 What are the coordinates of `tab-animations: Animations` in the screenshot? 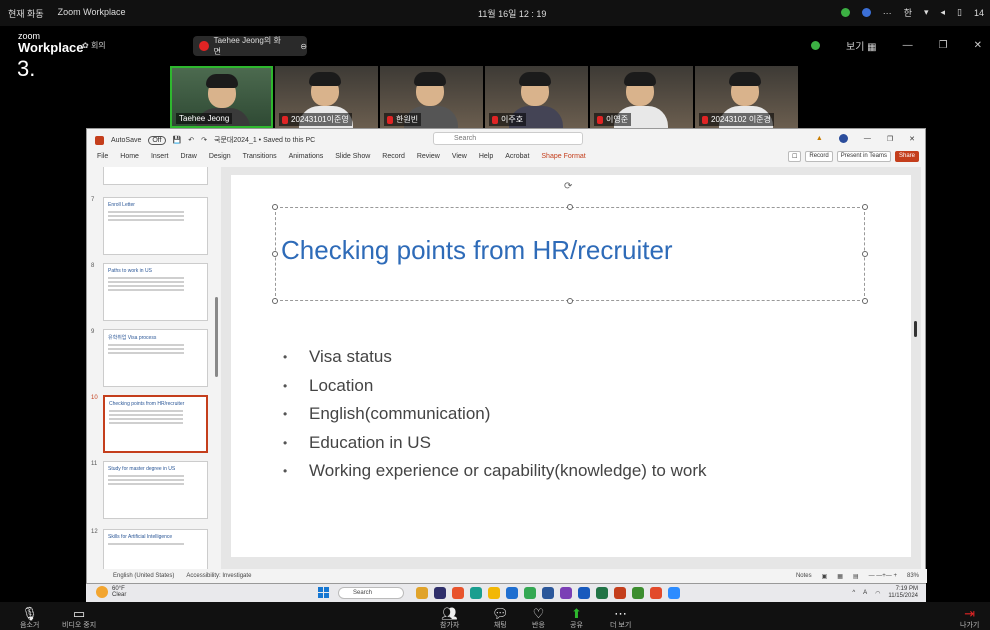 It's located at (306, 156).